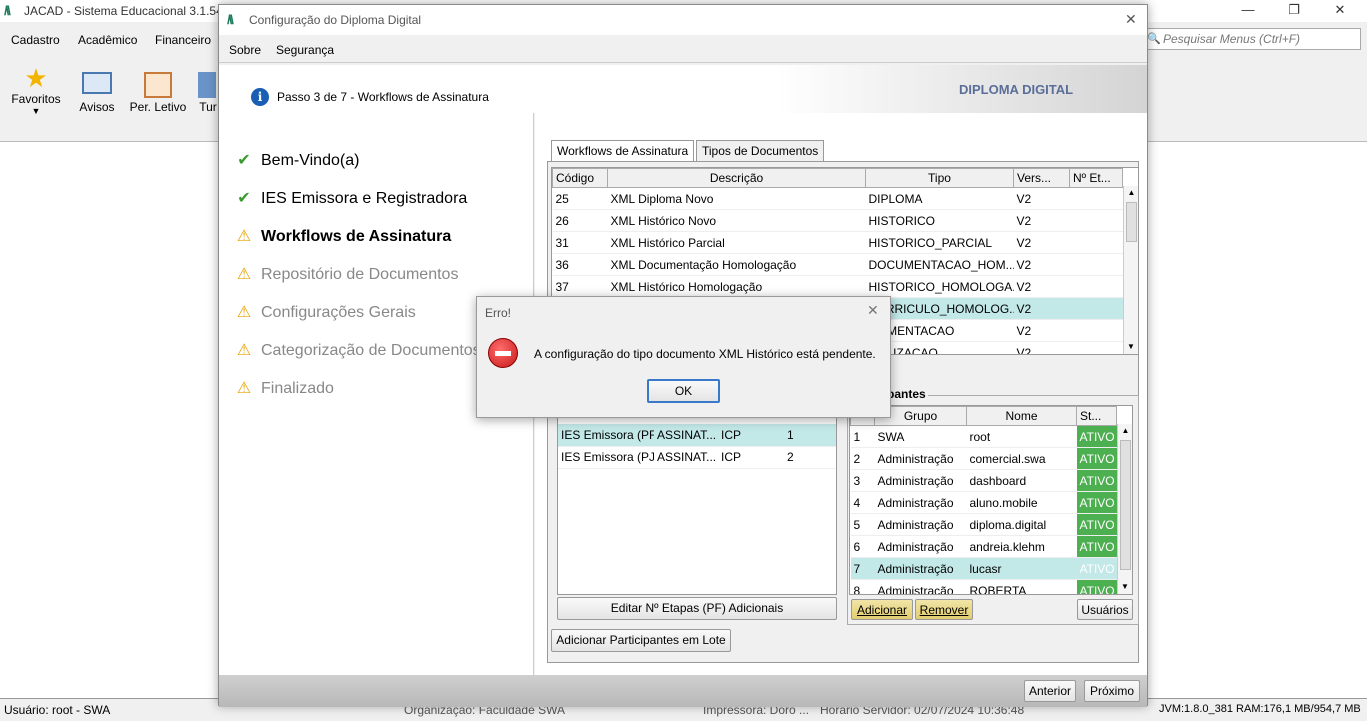 This screenshot has height=721, width=1367. I want to click on table-cell: 25, so click(580, 198).